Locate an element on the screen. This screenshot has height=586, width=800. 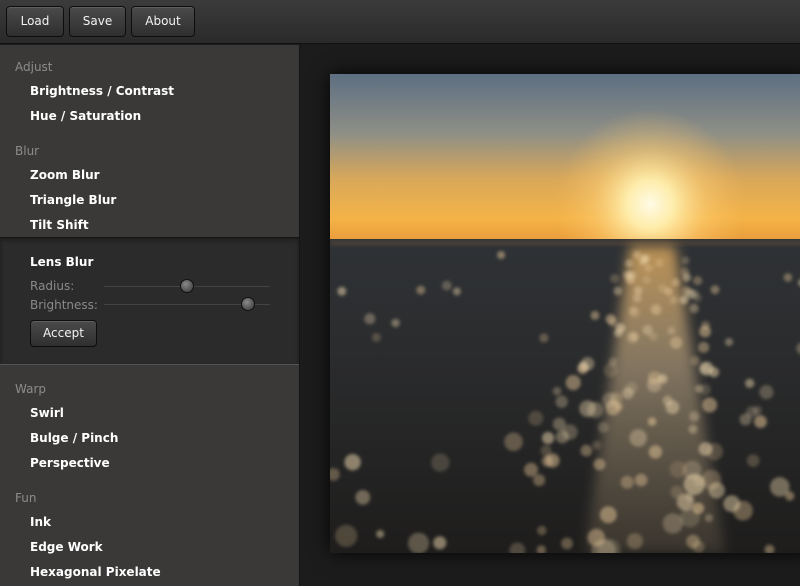
accept-button: Accept is located at coordinates (63, 333).